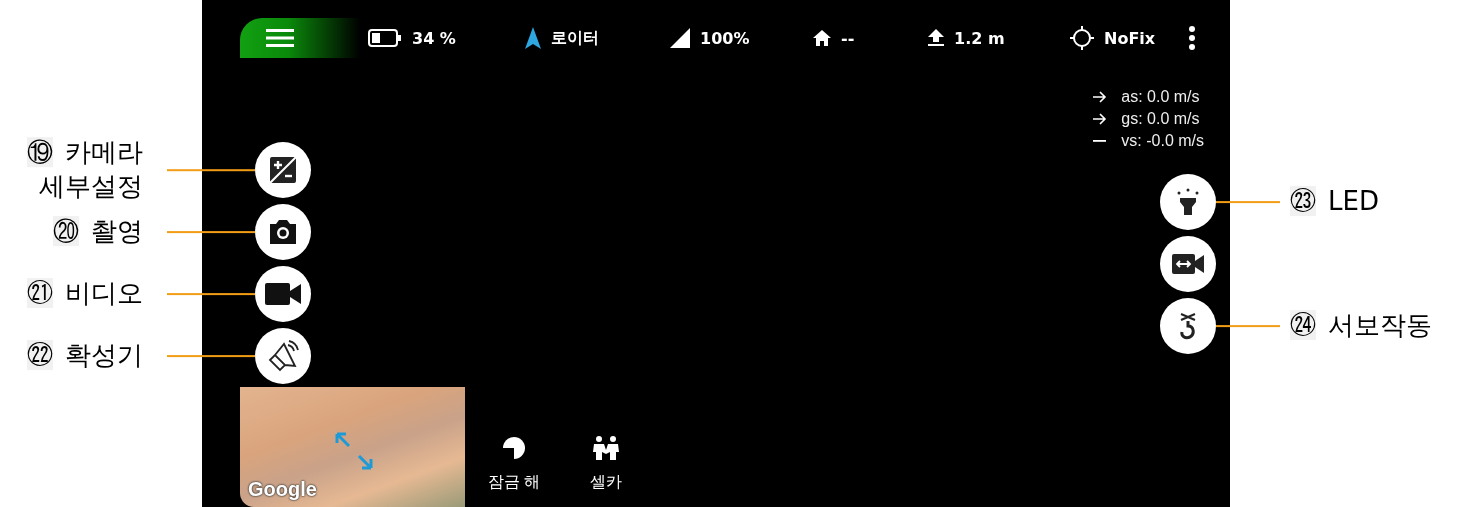  I want to click on hook-icon, so click(1188, 326).